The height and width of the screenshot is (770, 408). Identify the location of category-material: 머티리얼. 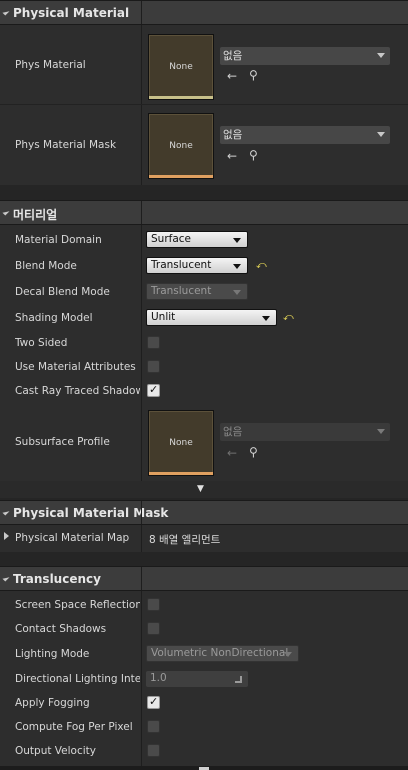
(204, 212).